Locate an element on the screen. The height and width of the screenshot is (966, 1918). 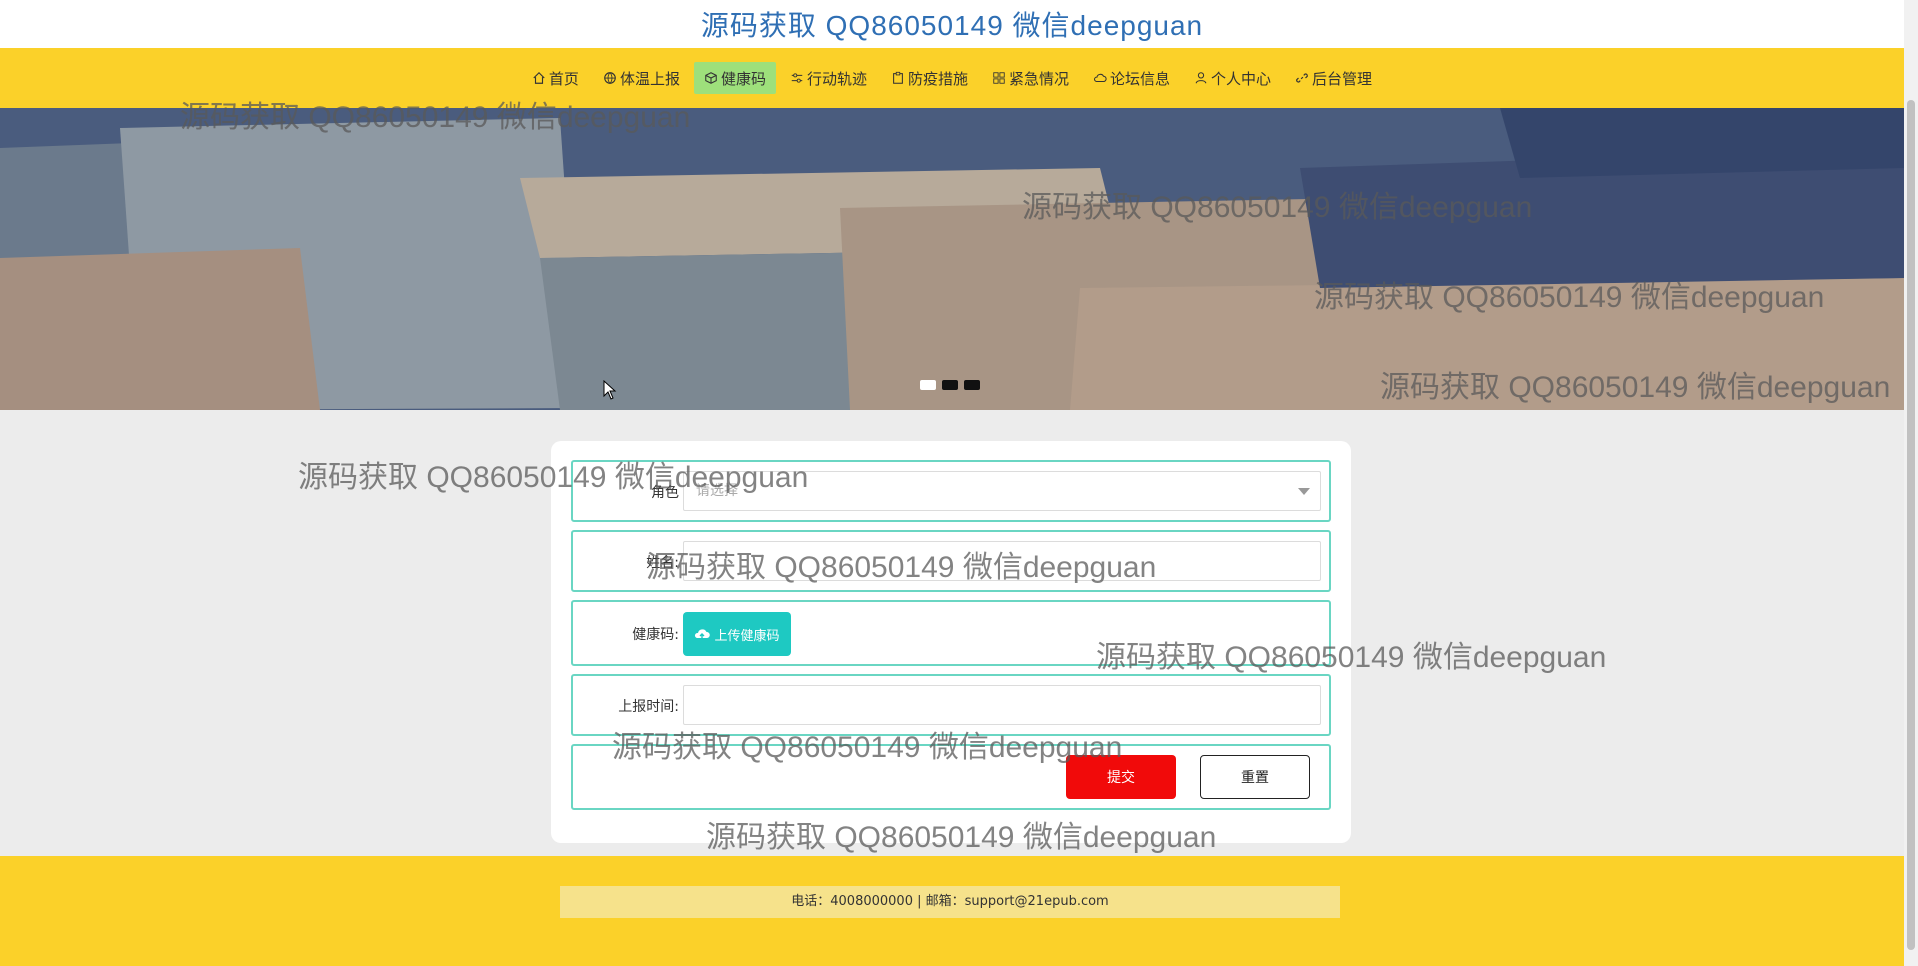
nav-item-home: 首页 is located at coordinates (555, 78).